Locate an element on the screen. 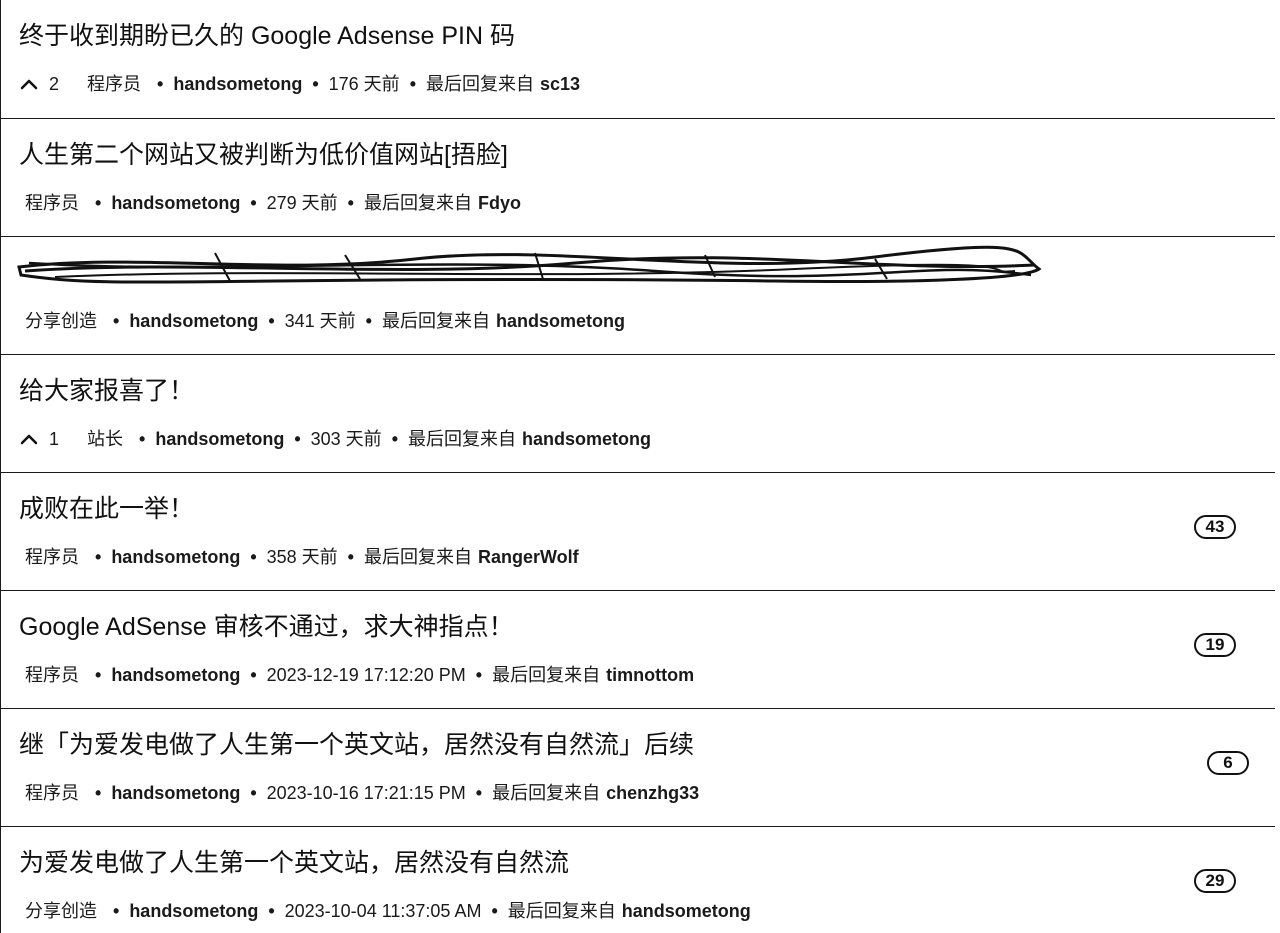 The width and height of the screenshot is (1280, 933). last-reply-user-link: RangerWolf is located at coordinates (528, 557).